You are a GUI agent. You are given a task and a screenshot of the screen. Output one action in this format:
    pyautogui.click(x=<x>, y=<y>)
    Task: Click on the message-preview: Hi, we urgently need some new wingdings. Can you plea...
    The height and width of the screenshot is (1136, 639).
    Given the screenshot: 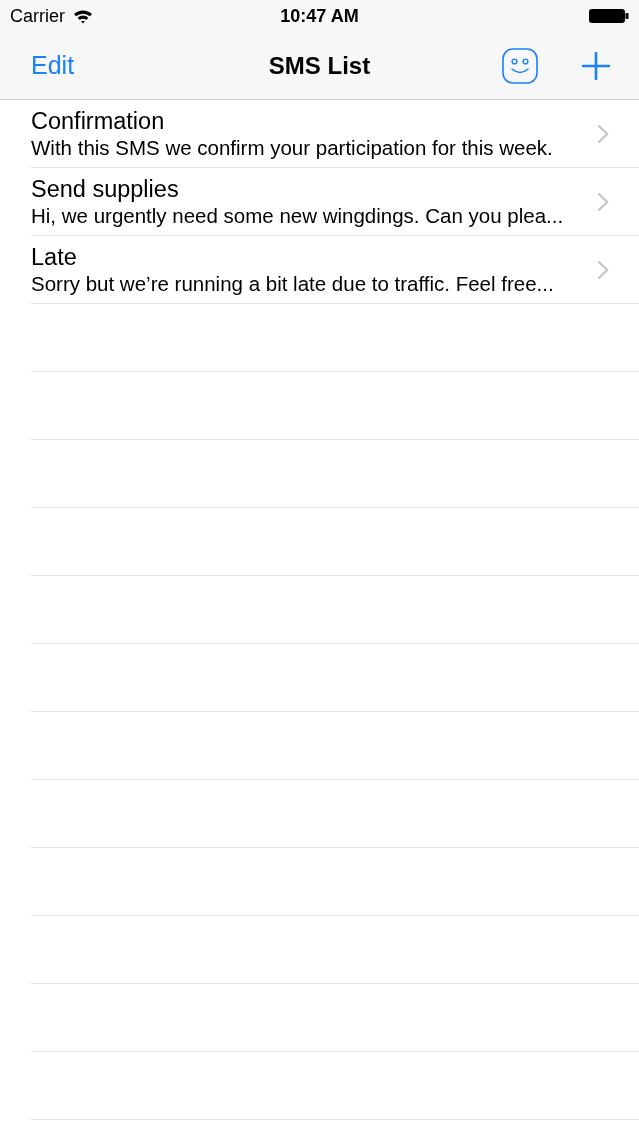 What is the action you would take?
    pyautogui.click(x=297, y=215)
    